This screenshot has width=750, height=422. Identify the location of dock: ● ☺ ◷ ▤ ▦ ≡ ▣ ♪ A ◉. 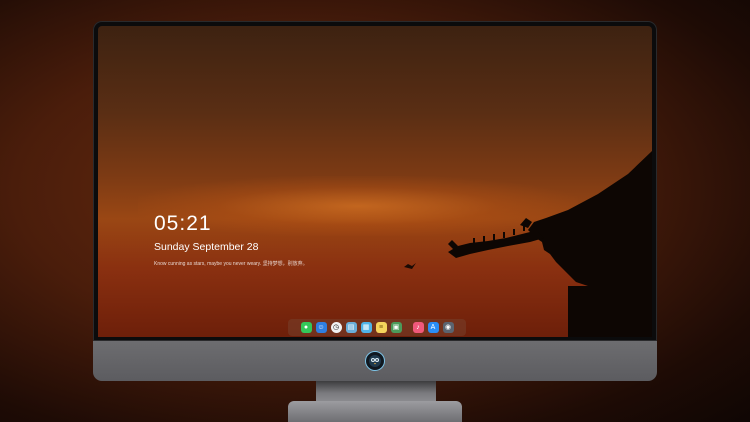
(377, 327).